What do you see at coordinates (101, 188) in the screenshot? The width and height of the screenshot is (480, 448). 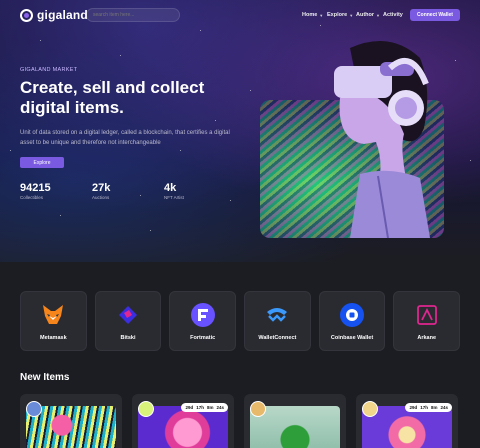 I see `stat-value: 27k` at bounding box center [101, 188].